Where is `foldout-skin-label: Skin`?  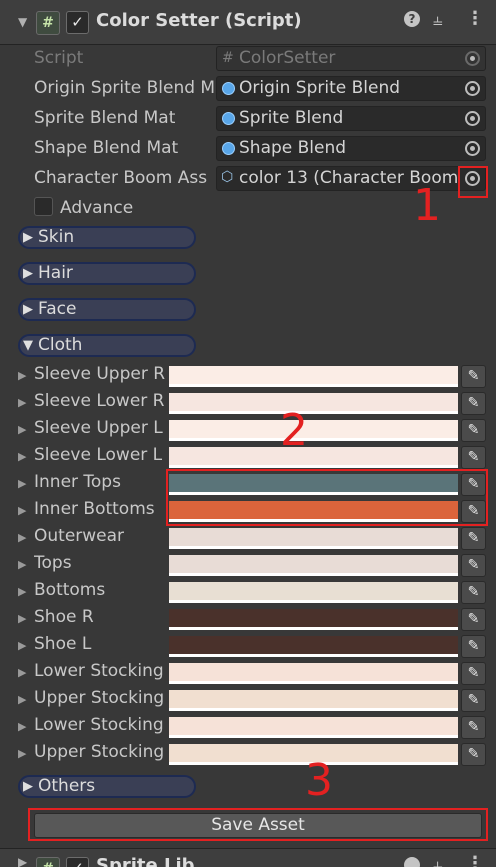 foldout-skin-label: Skin is located at coordinates (56, 237).